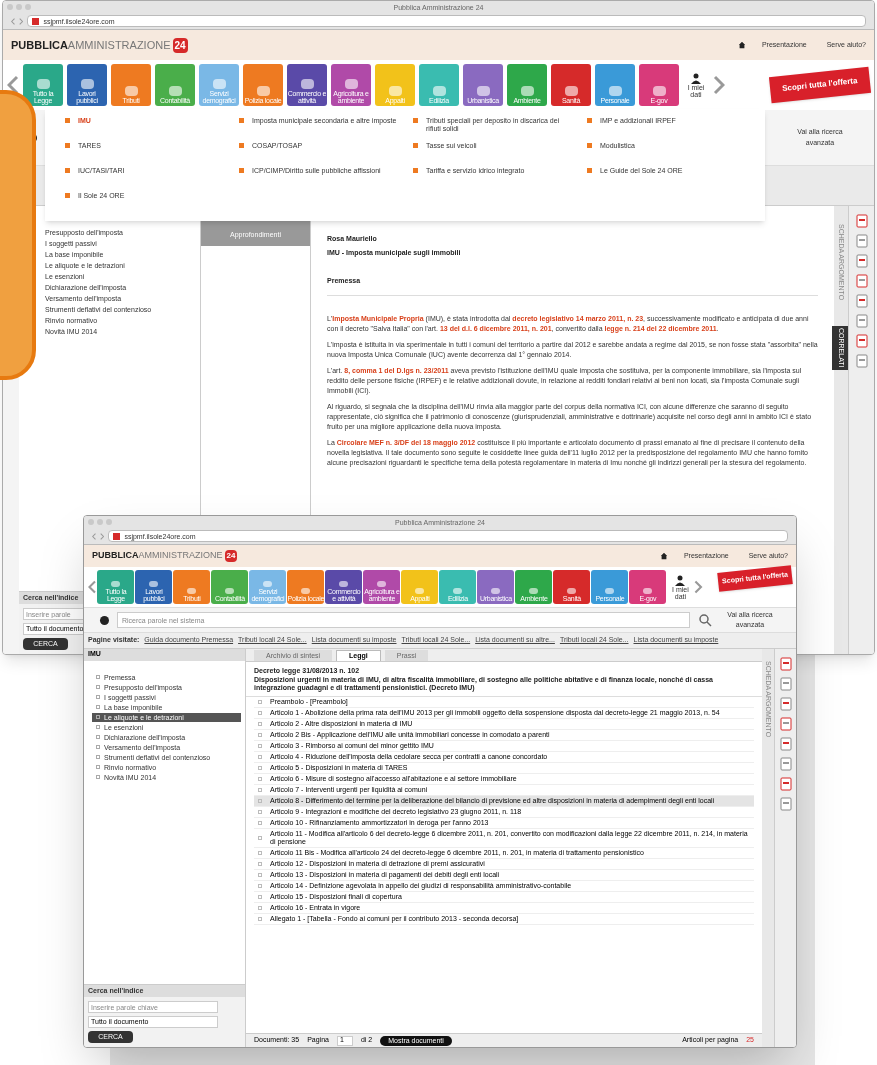 The width and height of the screenshot is (877, 1065). Describe the element at coordinates (705, 620) in the screenshot. I see `search-icon` at that location.